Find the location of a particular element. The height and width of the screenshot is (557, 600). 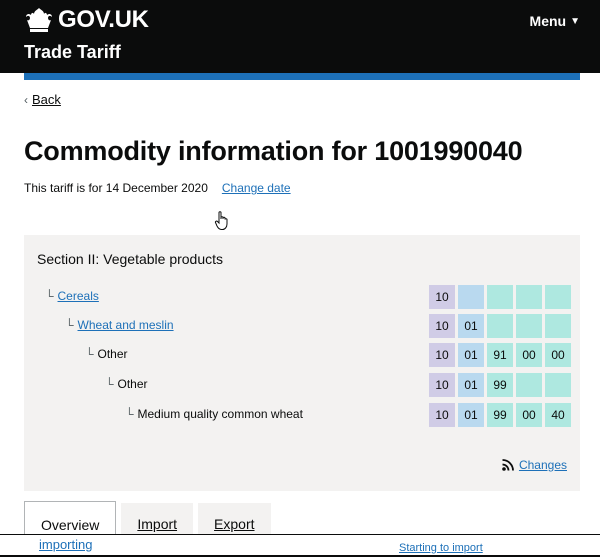

wheat-and-meslin-link: Wheat and meslin is located at coordinates (126, 325).